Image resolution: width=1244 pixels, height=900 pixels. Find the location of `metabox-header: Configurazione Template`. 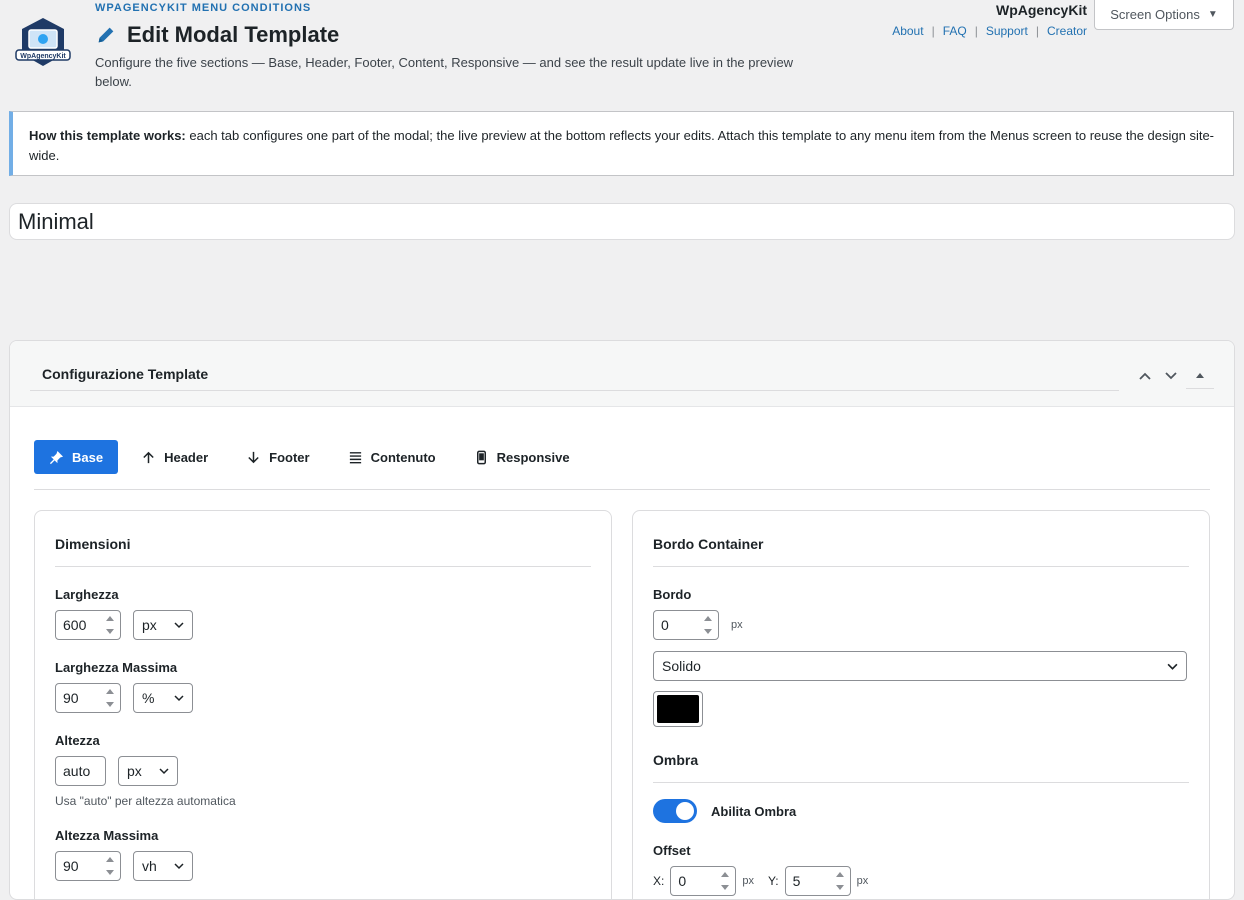

metabox-header: Configurazione Template is located at coordinates (622, 374).